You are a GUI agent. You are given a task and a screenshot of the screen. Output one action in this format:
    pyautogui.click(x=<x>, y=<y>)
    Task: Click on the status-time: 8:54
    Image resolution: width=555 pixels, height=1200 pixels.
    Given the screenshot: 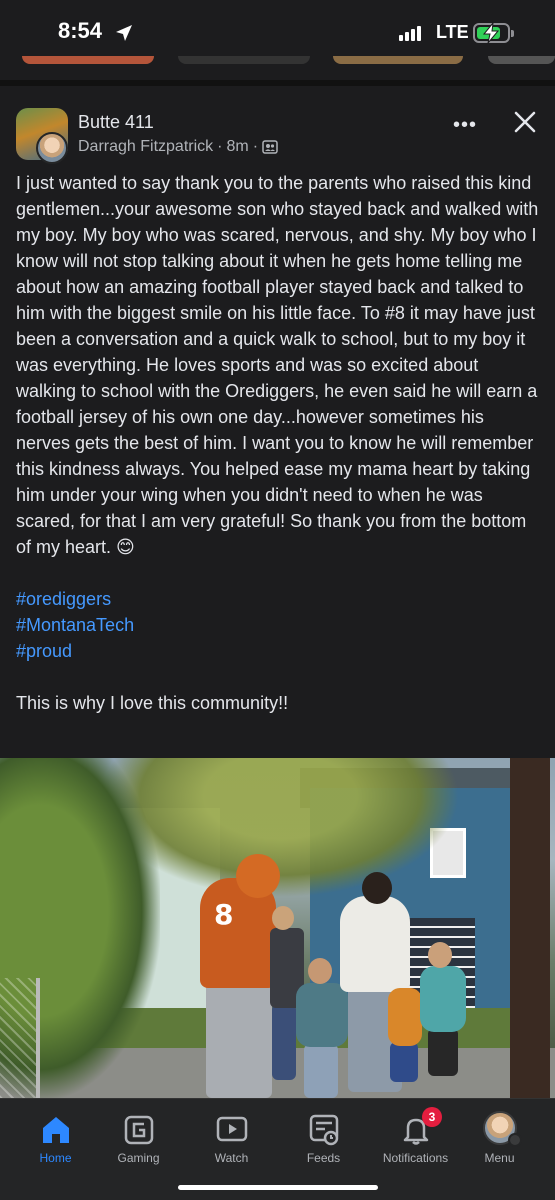 What is the action you would take?
    pyautogui.click(x=80, y=30)
    